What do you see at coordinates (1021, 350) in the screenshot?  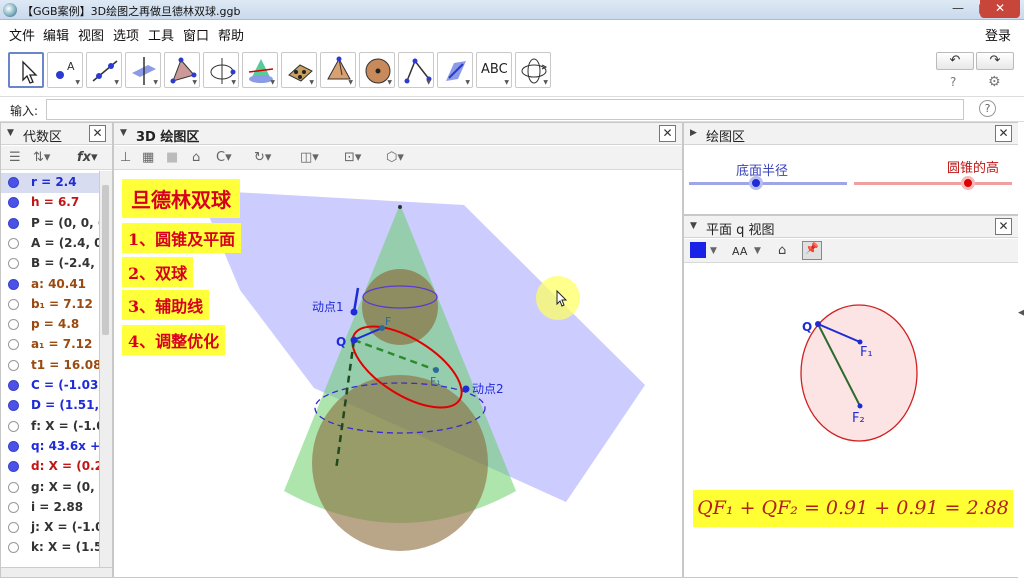 I see `right-edge-collapse: ◀` at bounding box center [1021, 350].